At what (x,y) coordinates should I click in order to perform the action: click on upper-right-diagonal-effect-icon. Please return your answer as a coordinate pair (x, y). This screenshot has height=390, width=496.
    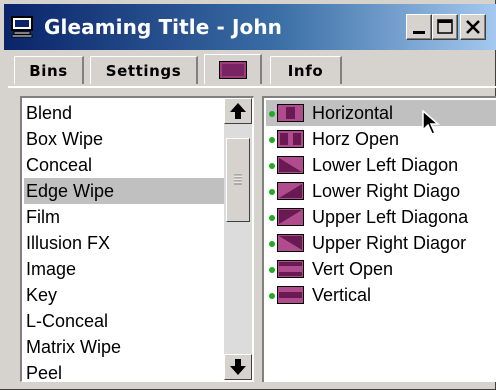
    Looking at the image, I should click on (290, 243).